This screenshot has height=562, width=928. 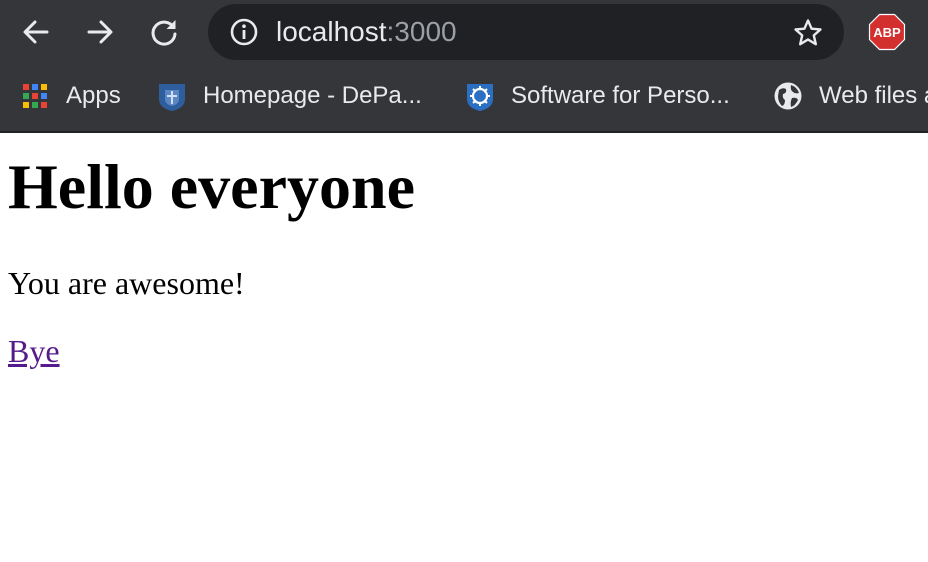 I want to click on arrow-right-icon, so click(x=100, y=32).